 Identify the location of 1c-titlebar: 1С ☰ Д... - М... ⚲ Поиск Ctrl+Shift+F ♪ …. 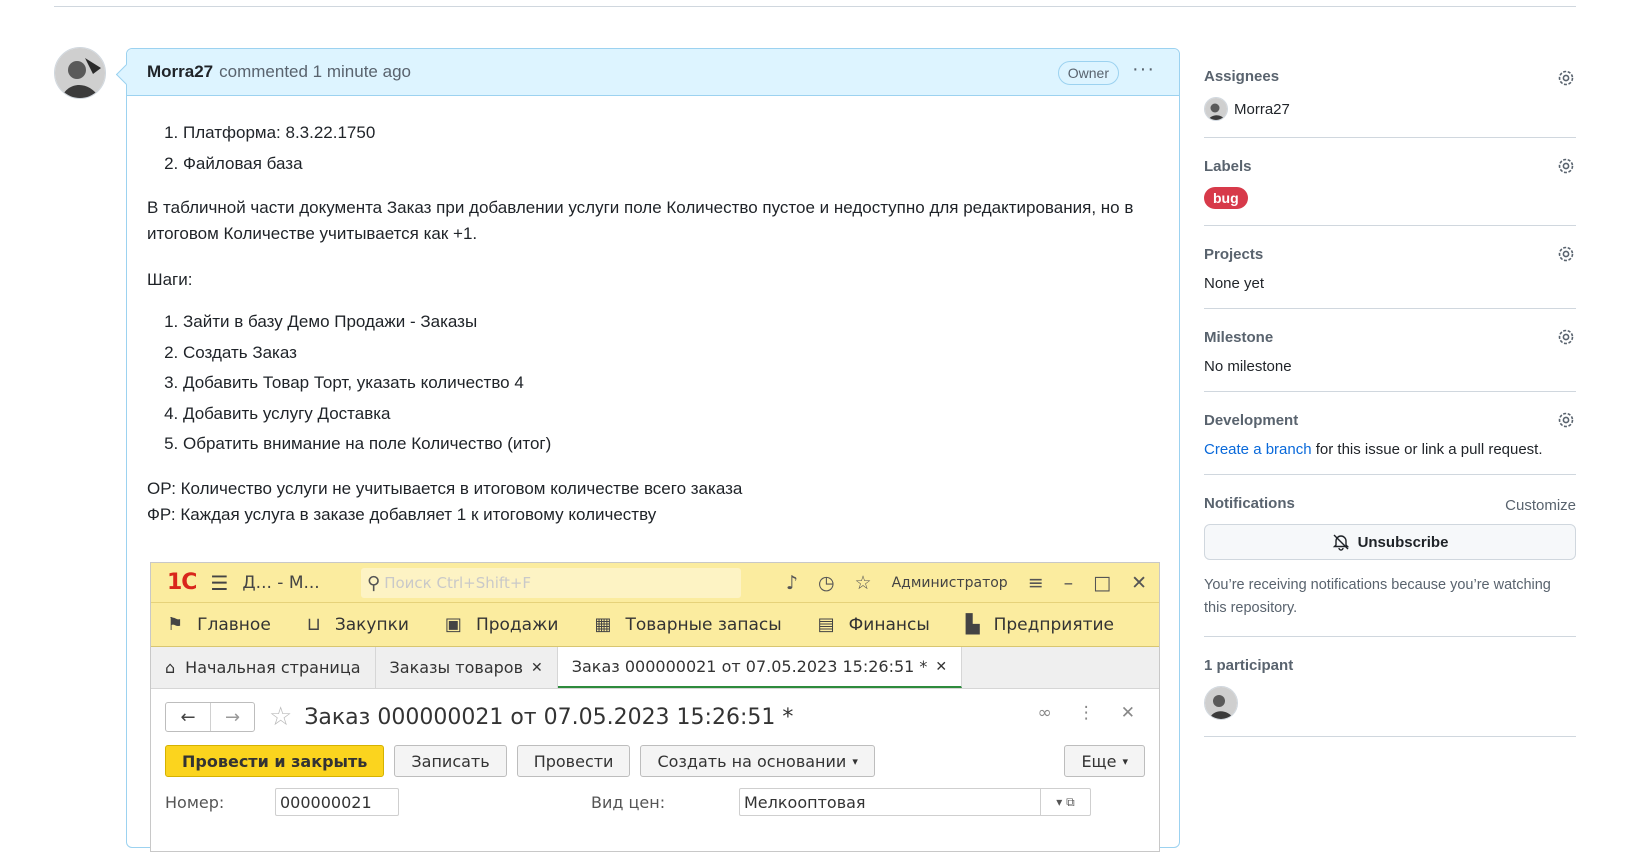
(655, 583).